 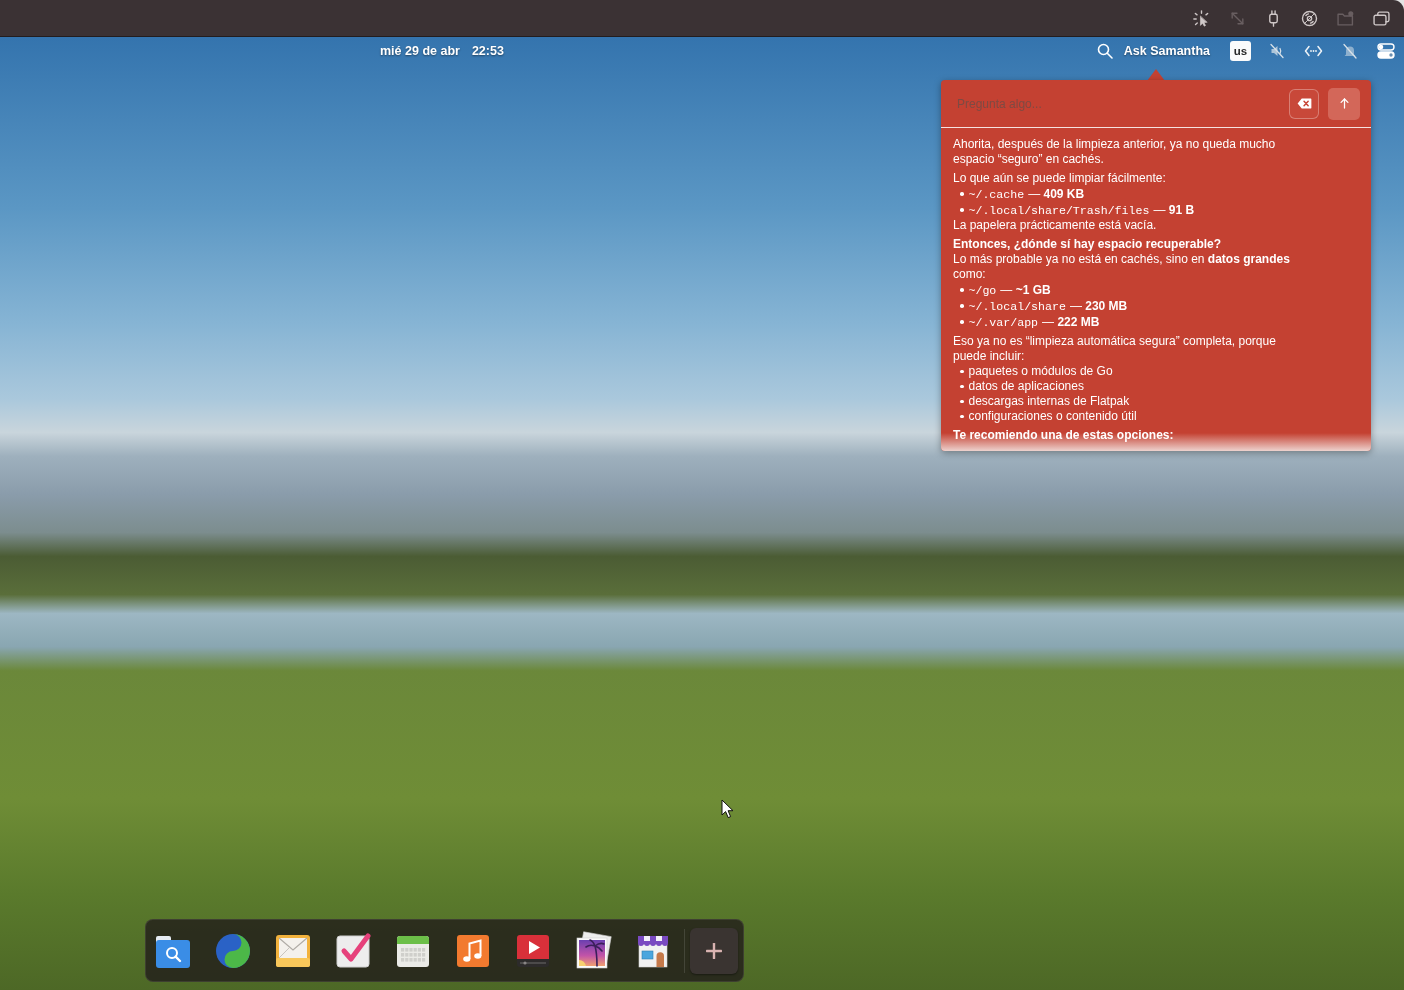 What do you see at coordinates (1313, 51) in the screenshot?
I see `code-icon` at bounding box center [1313, 51].